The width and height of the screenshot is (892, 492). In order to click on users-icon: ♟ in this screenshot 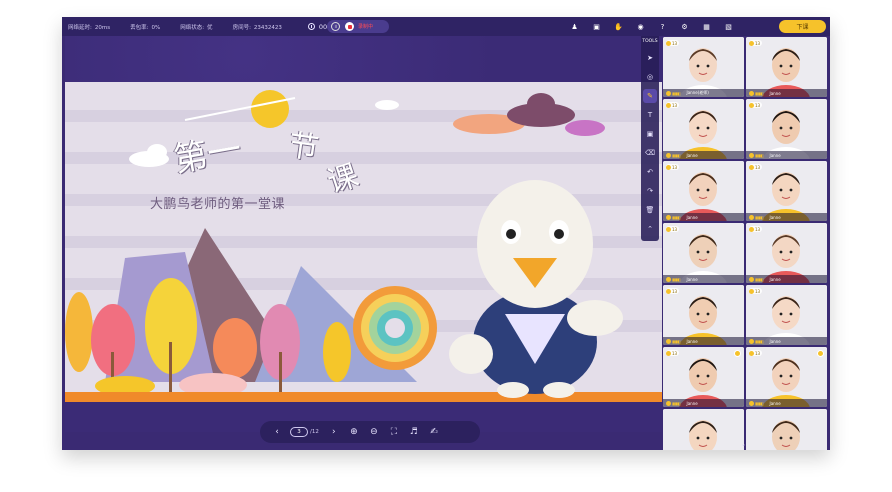, I will do `click(574, 26)`.